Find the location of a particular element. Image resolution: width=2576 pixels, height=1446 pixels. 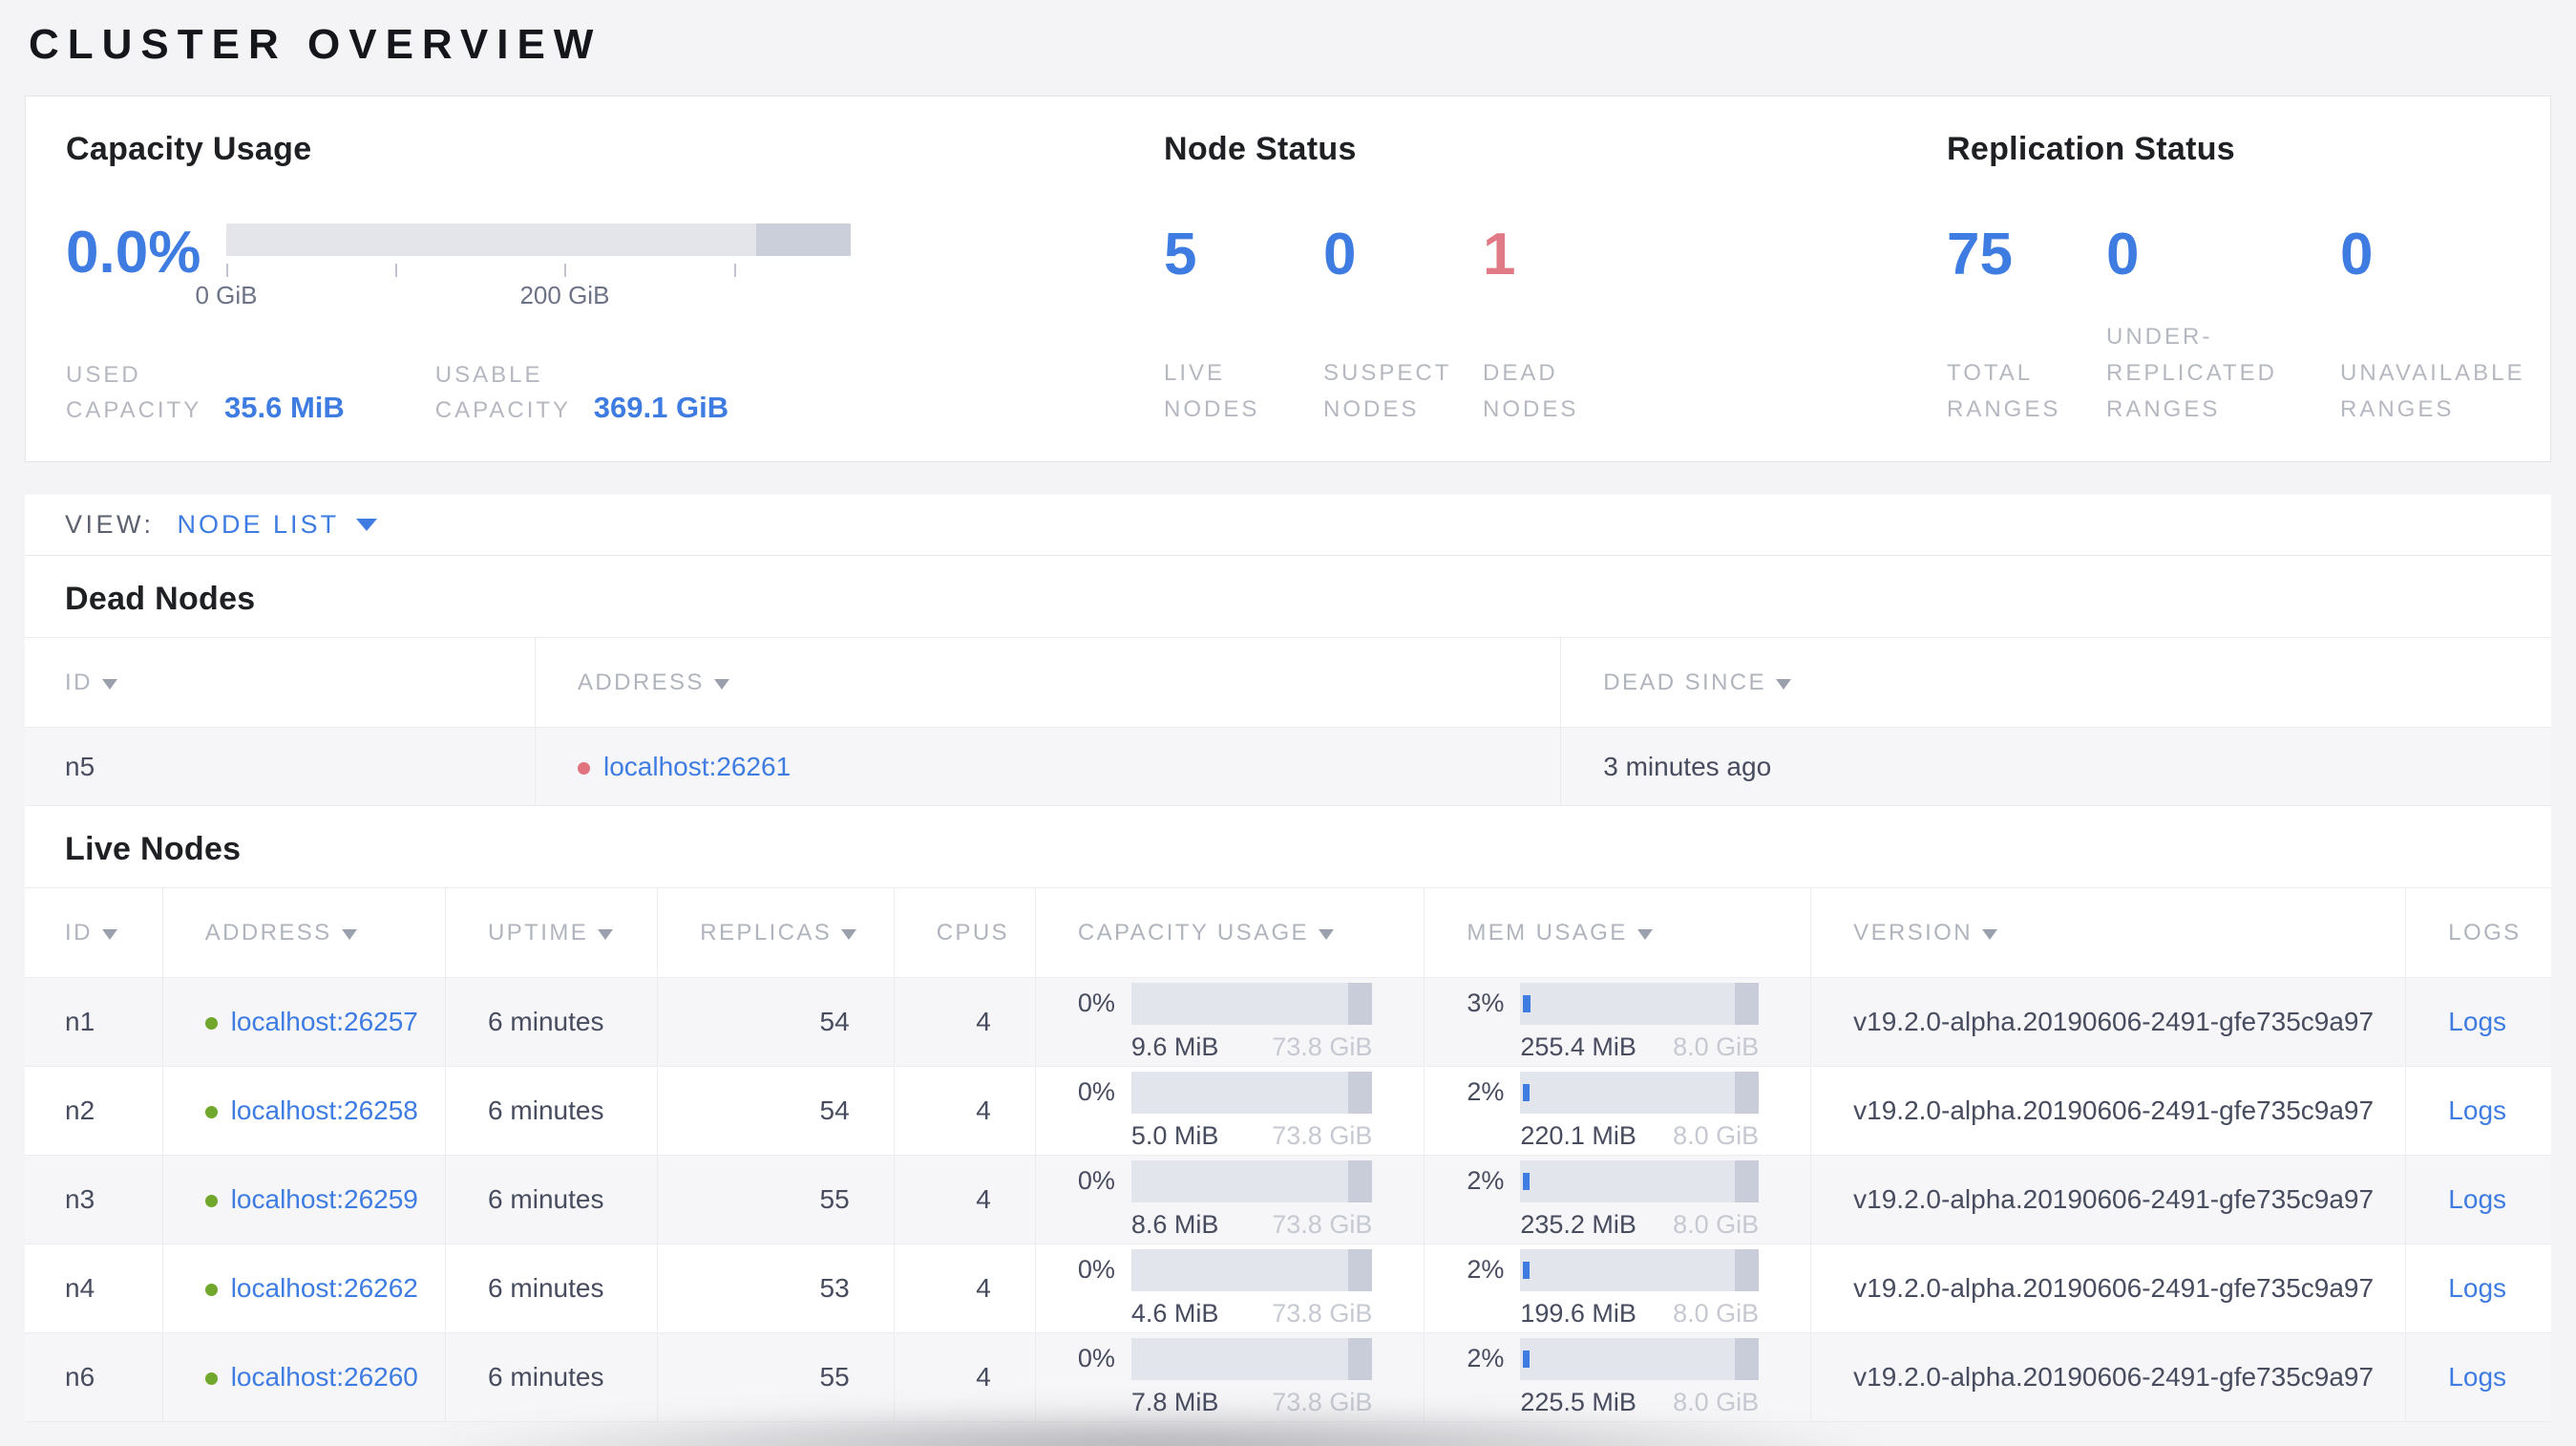

capacity-usage-bar: 0% 5.0 MiB 73.8 GiB is located at coordinates (1225, 1111).